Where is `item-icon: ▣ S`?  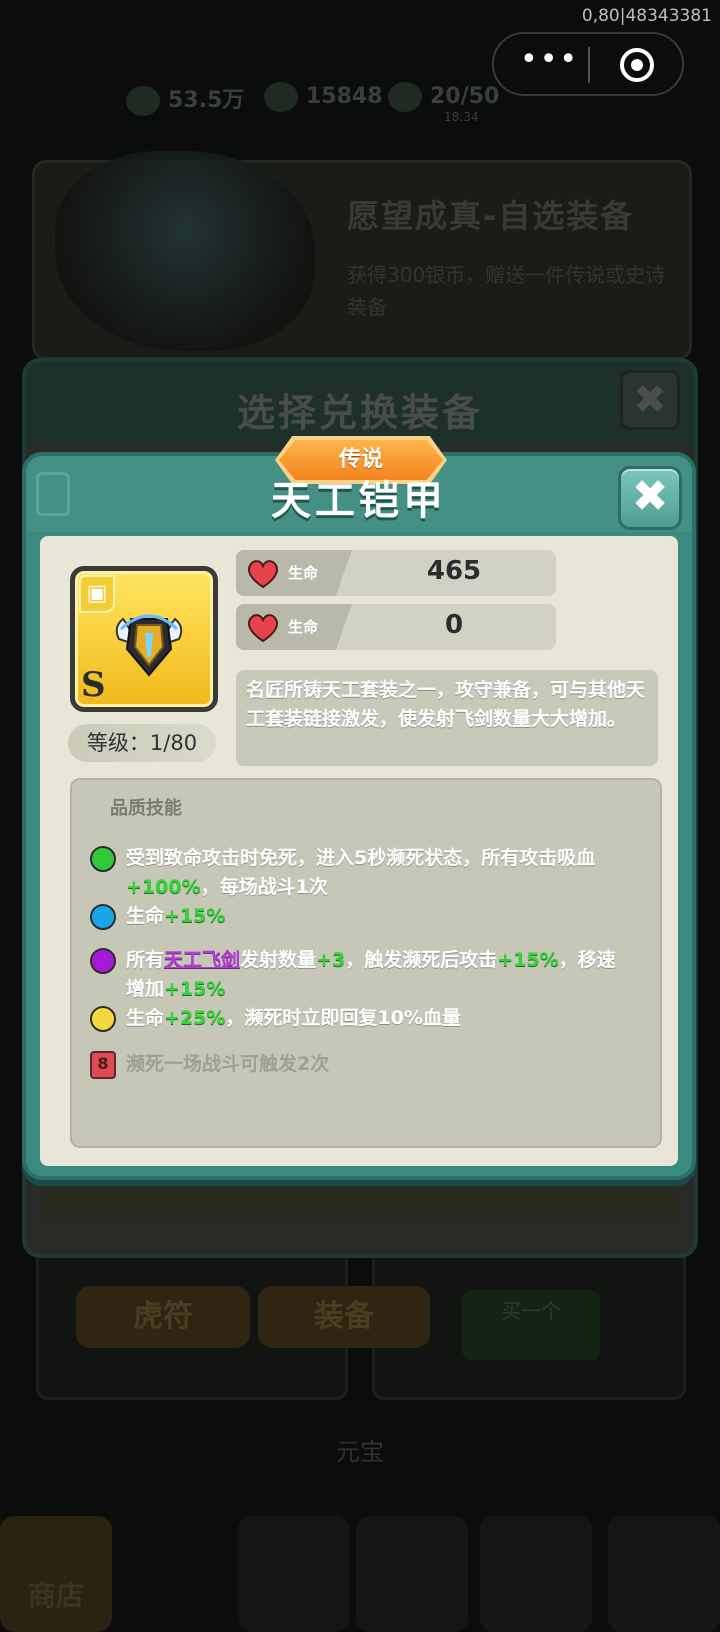 item-icon: ▣ S is located at coordinates (144, 639).